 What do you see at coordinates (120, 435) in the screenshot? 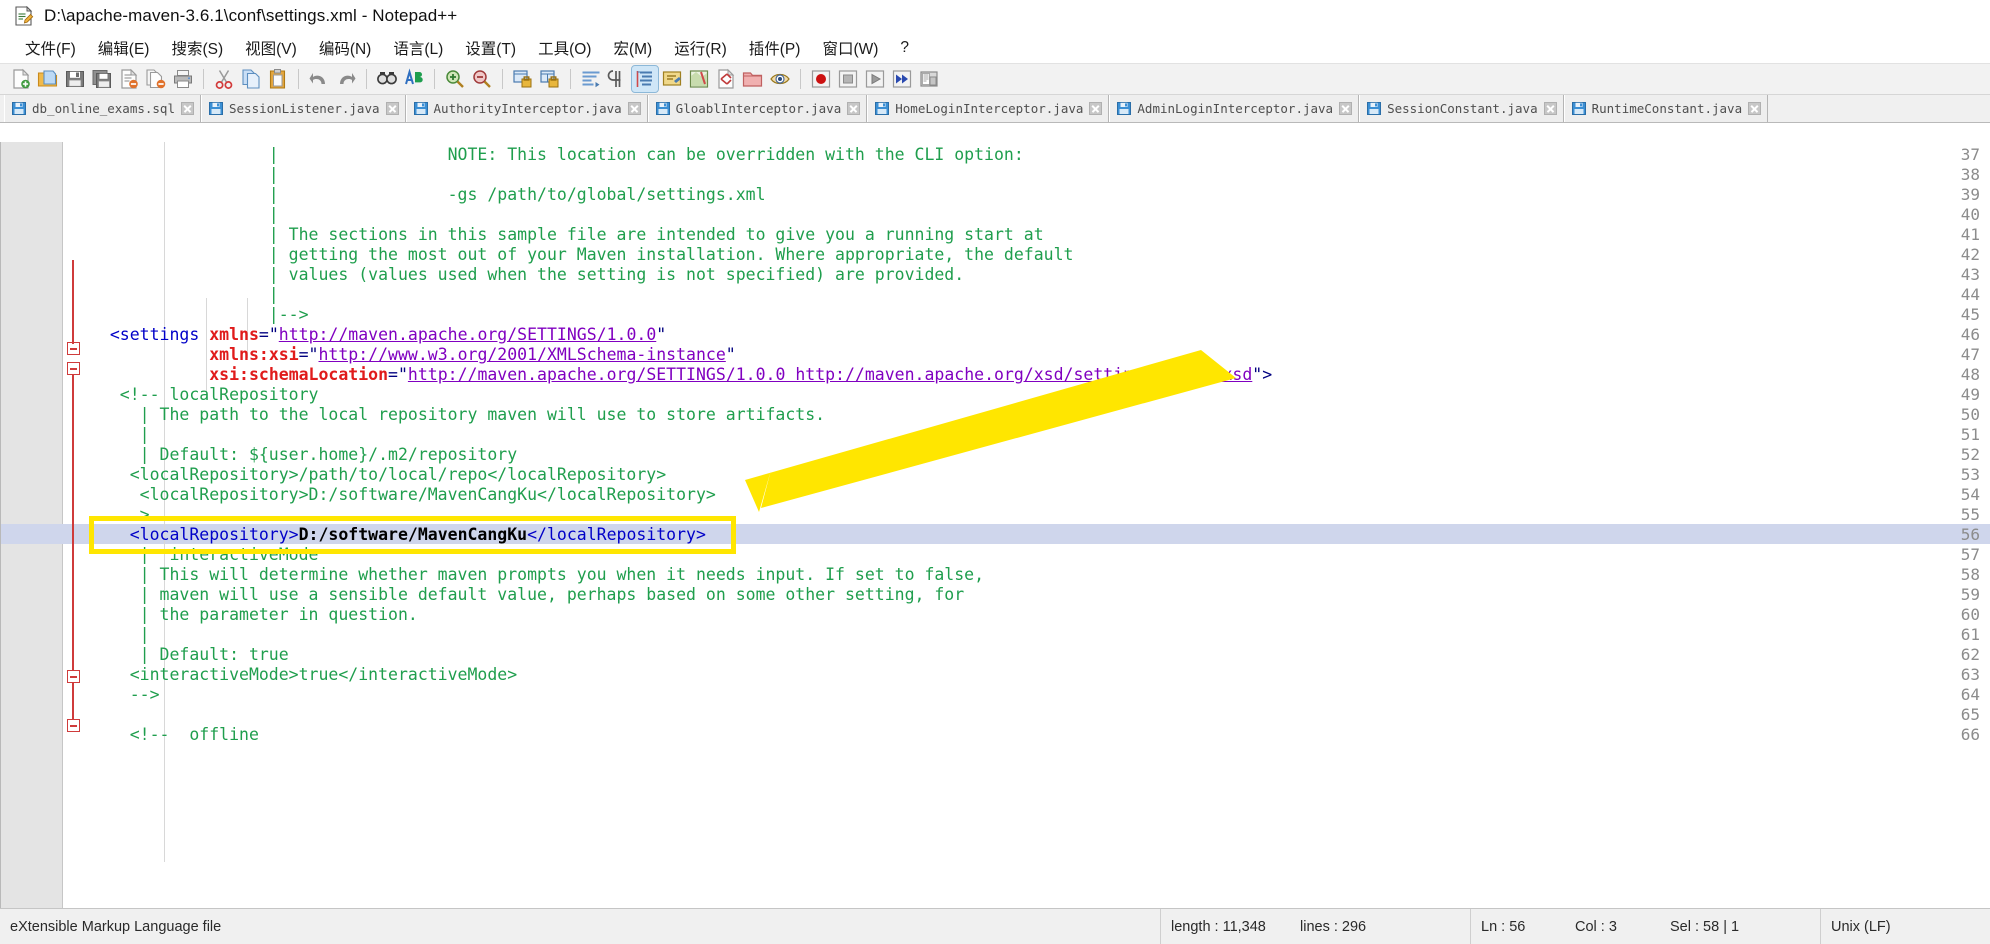
I see `code-line-51: |` at bounding box center [120, 435].